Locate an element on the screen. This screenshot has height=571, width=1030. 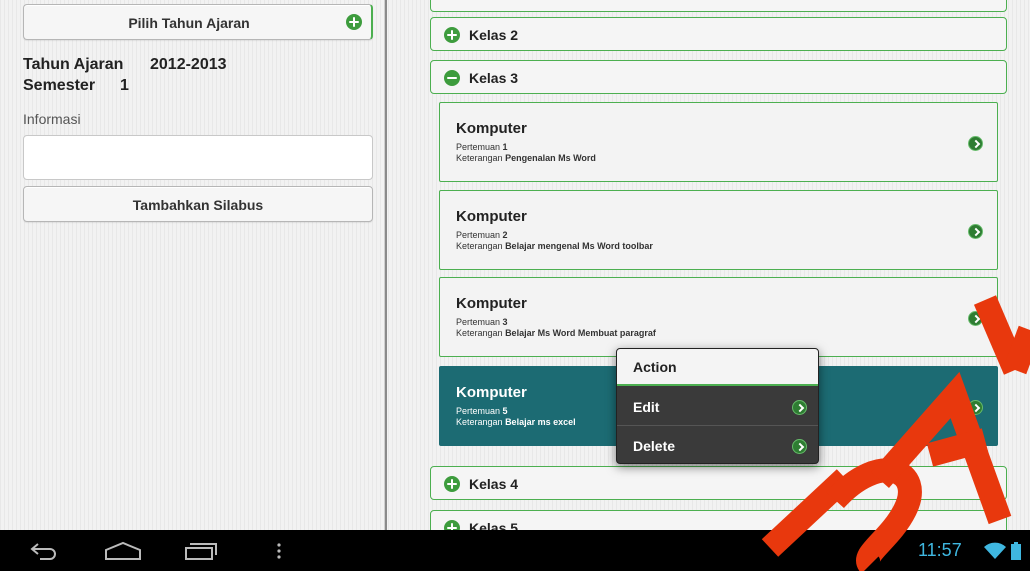
item-keterangan: Keterangan Pengenalan Ms Word is located at coordinates (526, 158).